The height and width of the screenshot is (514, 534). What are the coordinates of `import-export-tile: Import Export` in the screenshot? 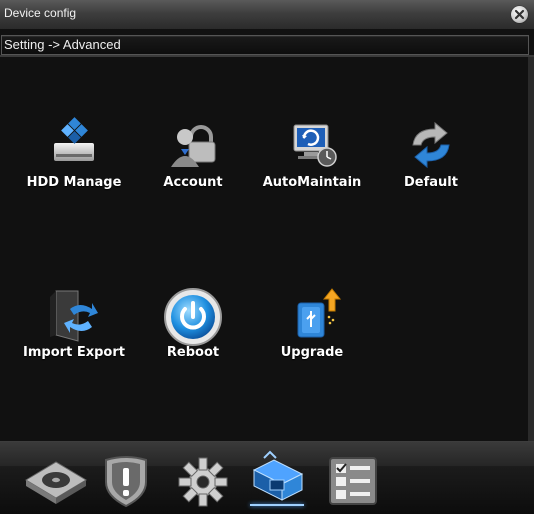 It's located at (74, 335).